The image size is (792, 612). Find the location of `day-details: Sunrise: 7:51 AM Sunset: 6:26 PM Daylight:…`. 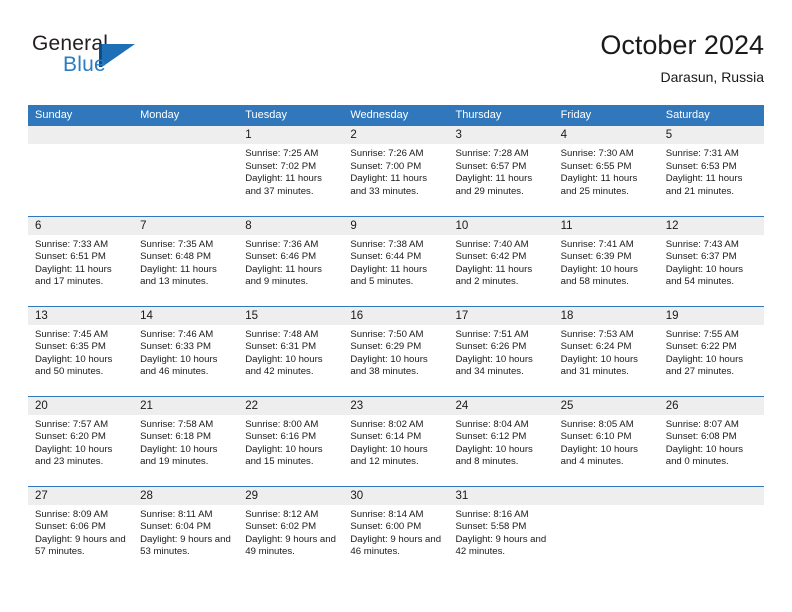

day-details: Sunrise: 7:51 AM Sunset: 6:26 PM Daylight:… is located at coordinates (501, 352).